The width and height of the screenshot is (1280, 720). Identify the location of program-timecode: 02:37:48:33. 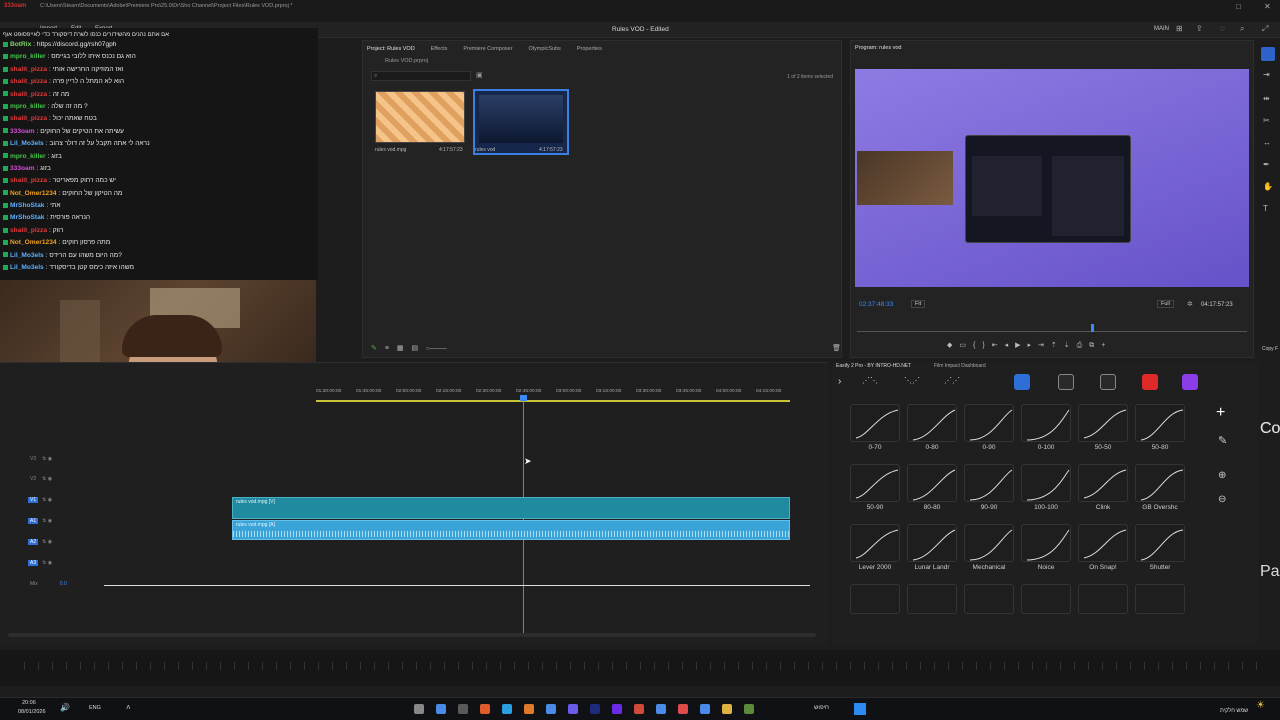
(876, 304).